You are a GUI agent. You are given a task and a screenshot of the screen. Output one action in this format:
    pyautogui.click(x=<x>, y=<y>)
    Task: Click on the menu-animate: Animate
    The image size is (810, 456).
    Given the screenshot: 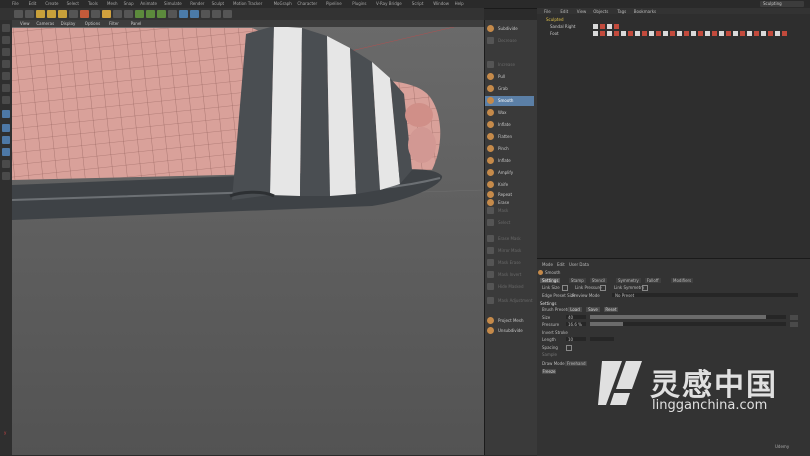 What is the action you would take?
    pyautogui.click(x=148, y=3)
    